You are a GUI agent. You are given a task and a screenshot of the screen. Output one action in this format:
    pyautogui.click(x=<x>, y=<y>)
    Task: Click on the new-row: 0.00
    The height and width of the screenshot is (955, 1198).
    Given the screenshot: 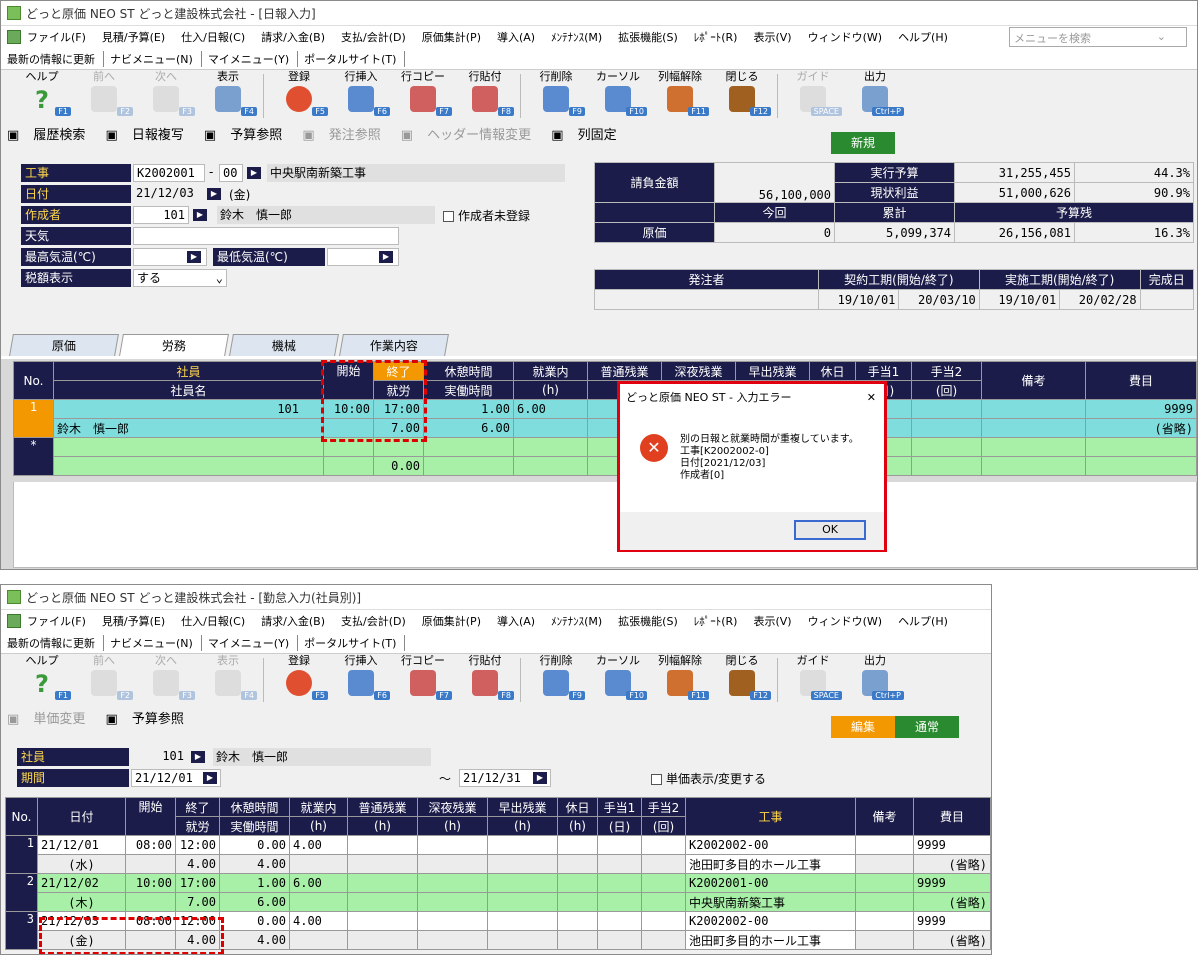 What is the action you would take?
    pyautogui.click(x=605, y=466)
    